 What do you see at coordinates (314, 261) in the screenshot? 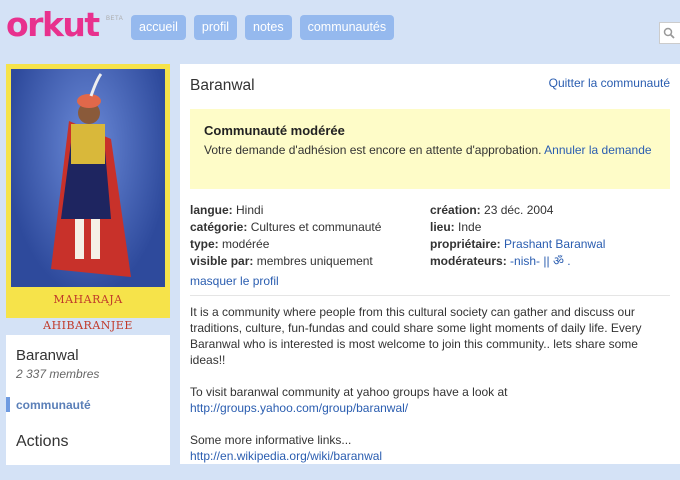
I see `property-value: membres uniquement` at bounding box center [314, 261].